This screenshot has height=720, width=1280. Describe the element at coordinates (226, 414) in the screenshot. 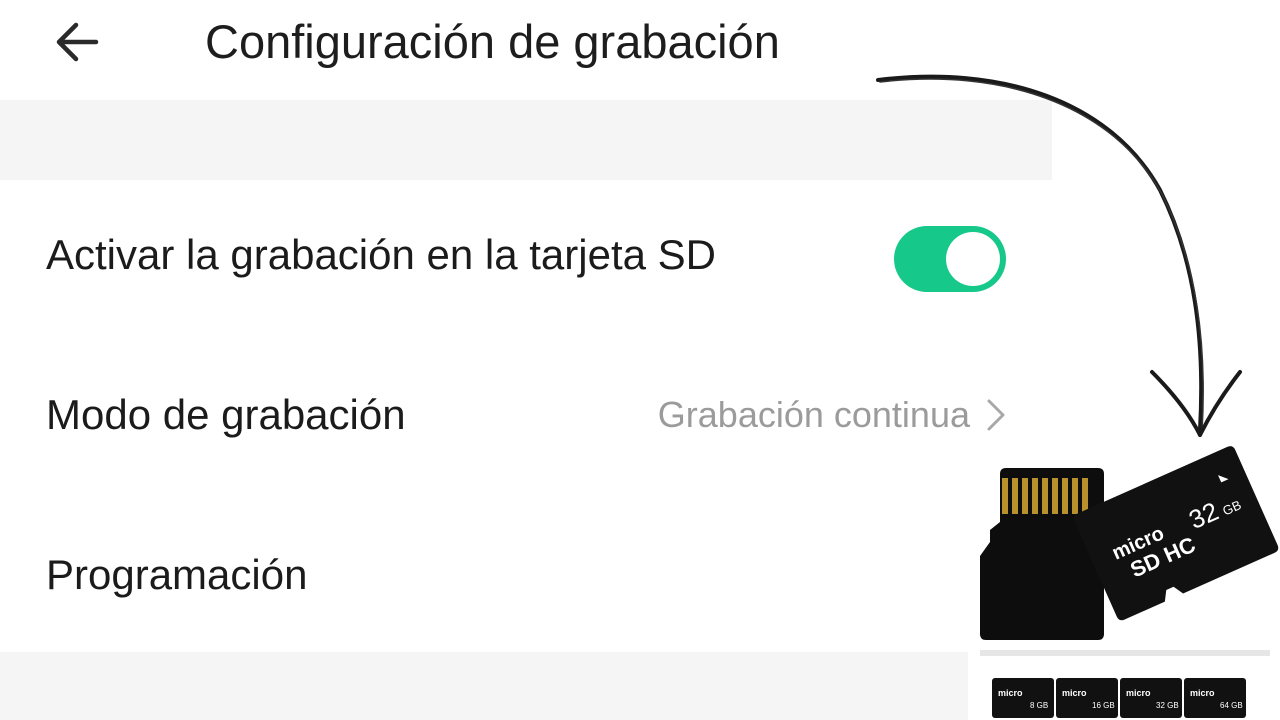

I see `recording-mode-label: Modo de grabación` at that location.